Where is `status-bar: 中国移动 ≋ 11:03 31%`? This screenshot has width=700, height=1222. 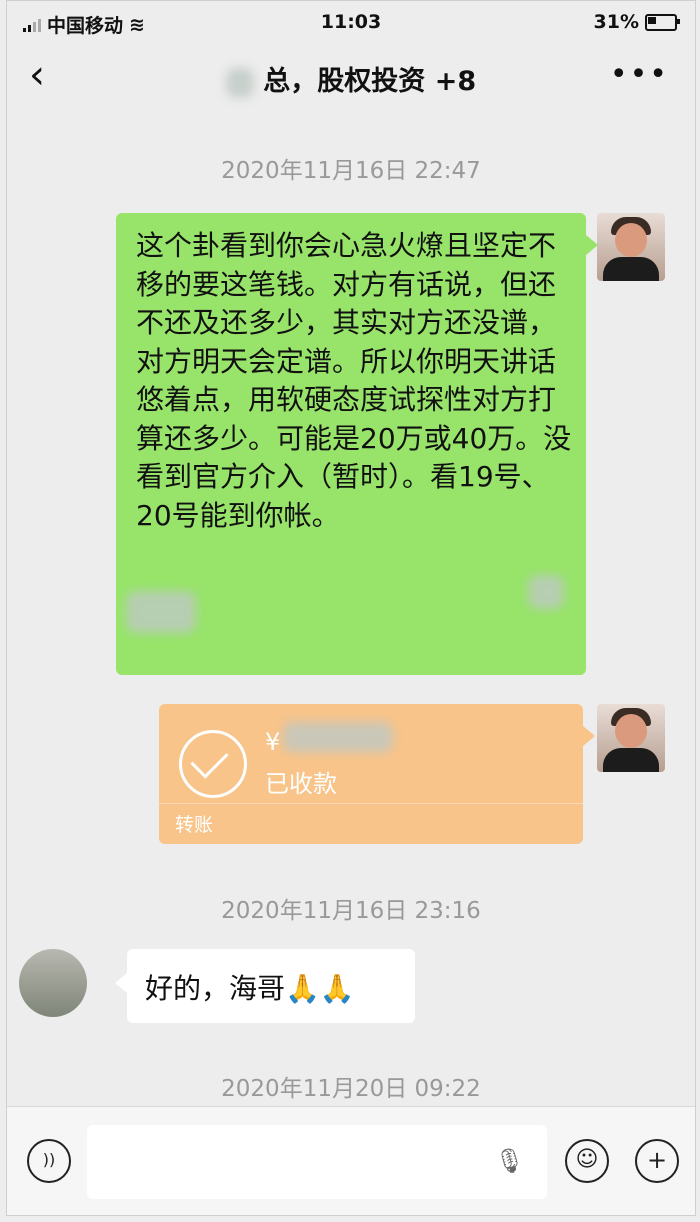 status-bar: 中国移动 ≋ 11:03 31% is located at coordinates (351, 23).